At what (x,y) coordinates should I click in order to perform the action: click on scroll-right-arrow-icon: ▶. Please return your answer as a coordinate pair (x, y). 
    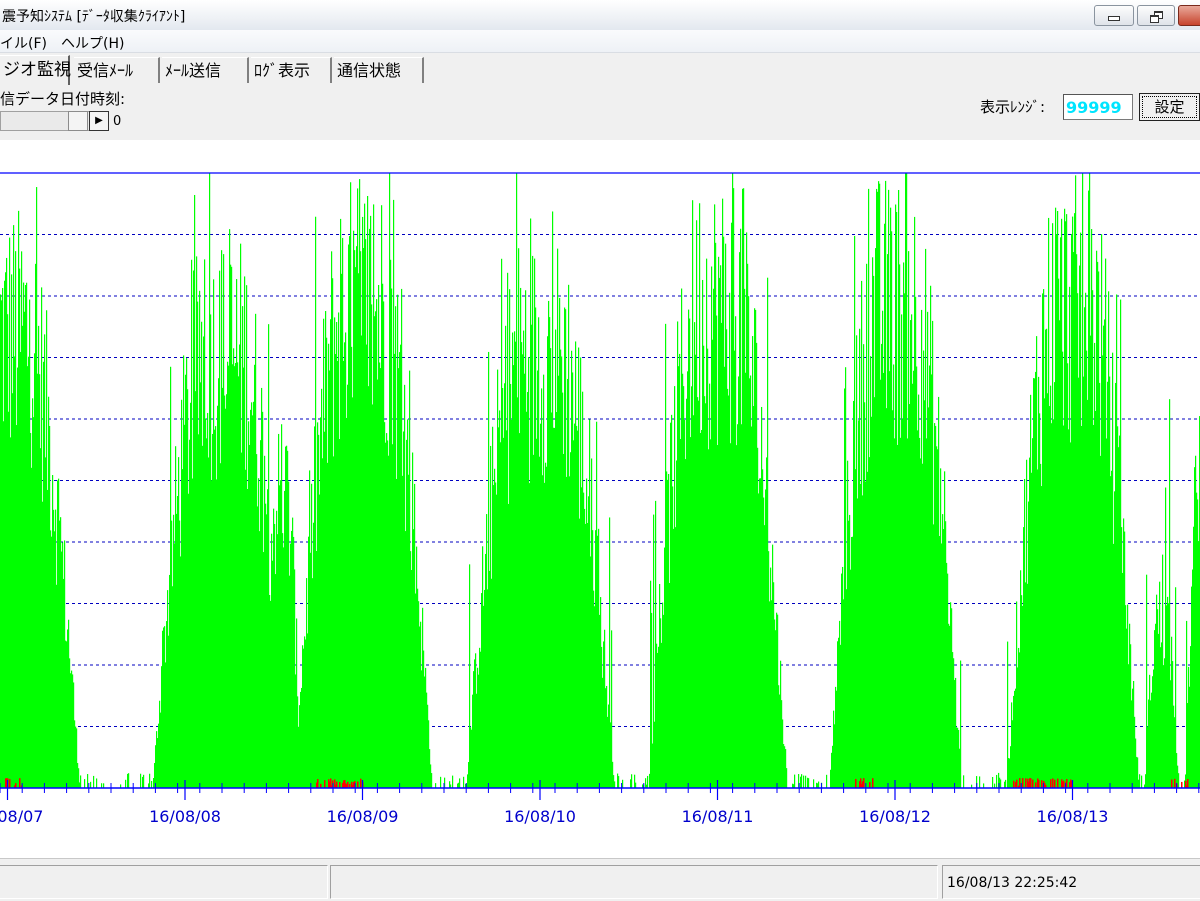
    Looking at the image, I should click on (99, 121).